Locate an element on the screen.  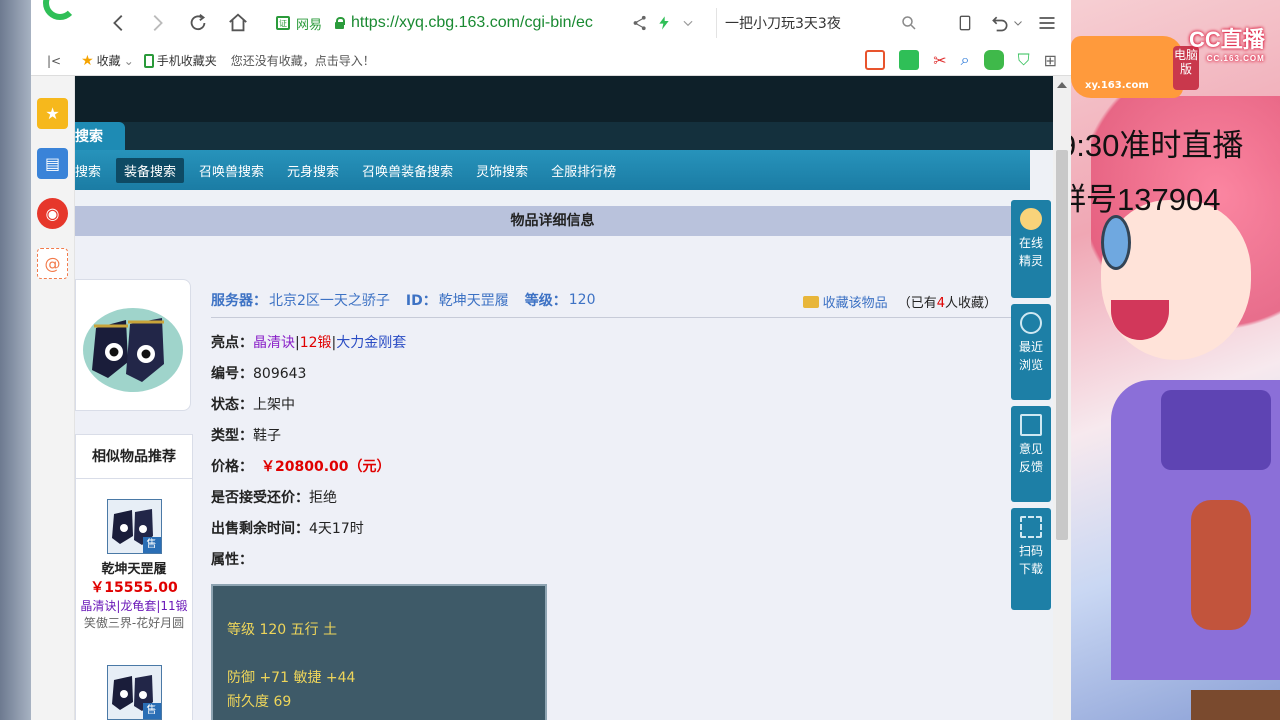
subnav-search: 搜索 is located at coordinates (92, 170).